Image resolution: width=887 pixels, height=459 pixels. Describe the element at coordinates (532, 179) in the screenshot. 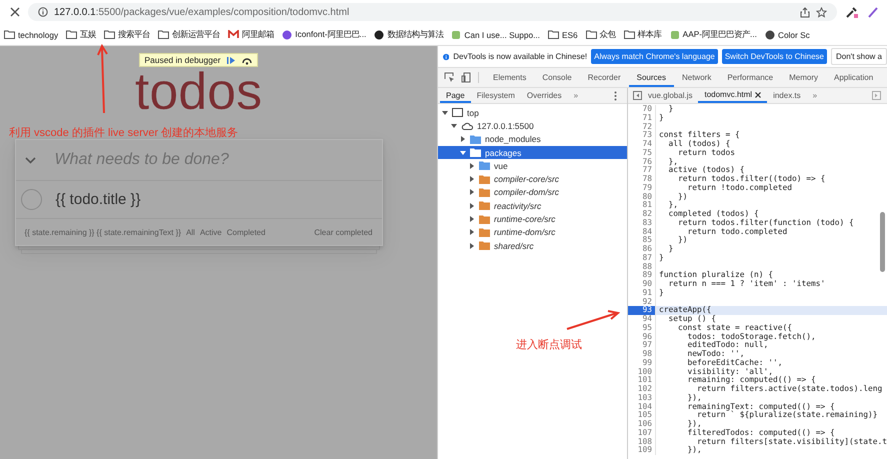

I see `tree-item: compiler-core/src` at that location.